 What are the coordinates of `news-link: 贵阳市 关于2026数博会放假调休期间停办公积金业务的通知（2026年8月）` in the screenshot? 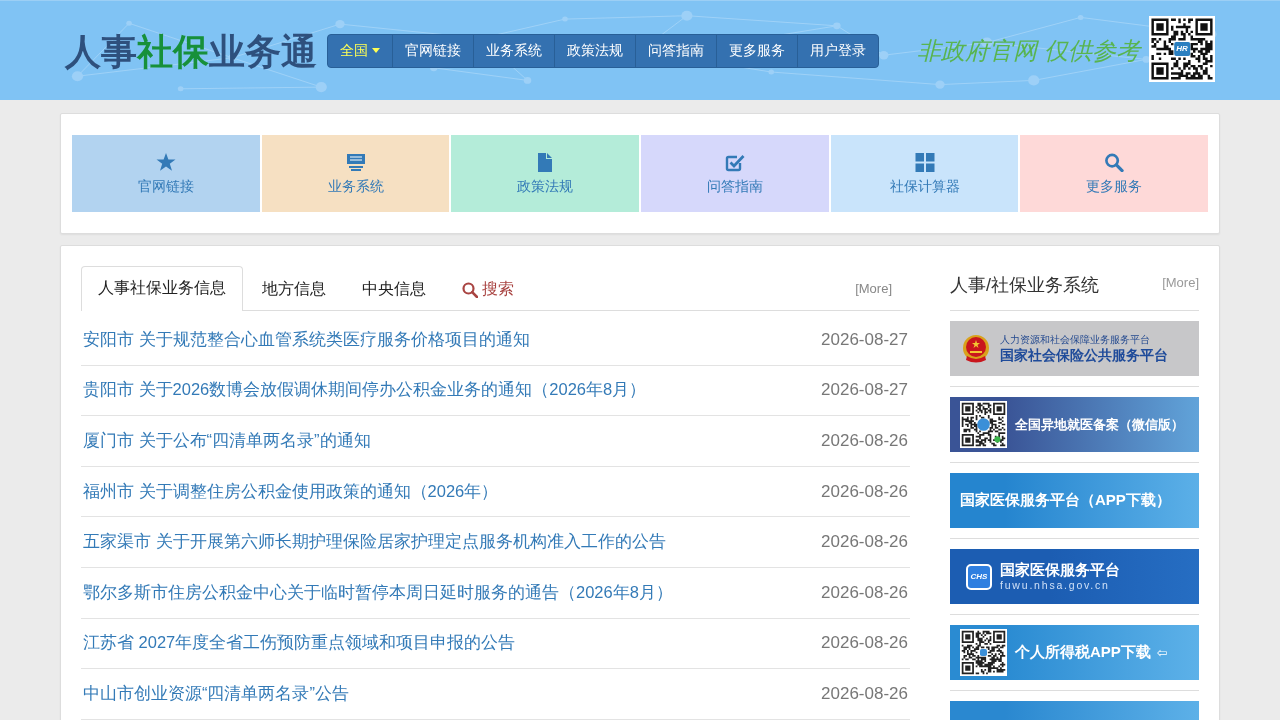 It's located at (365, 390).